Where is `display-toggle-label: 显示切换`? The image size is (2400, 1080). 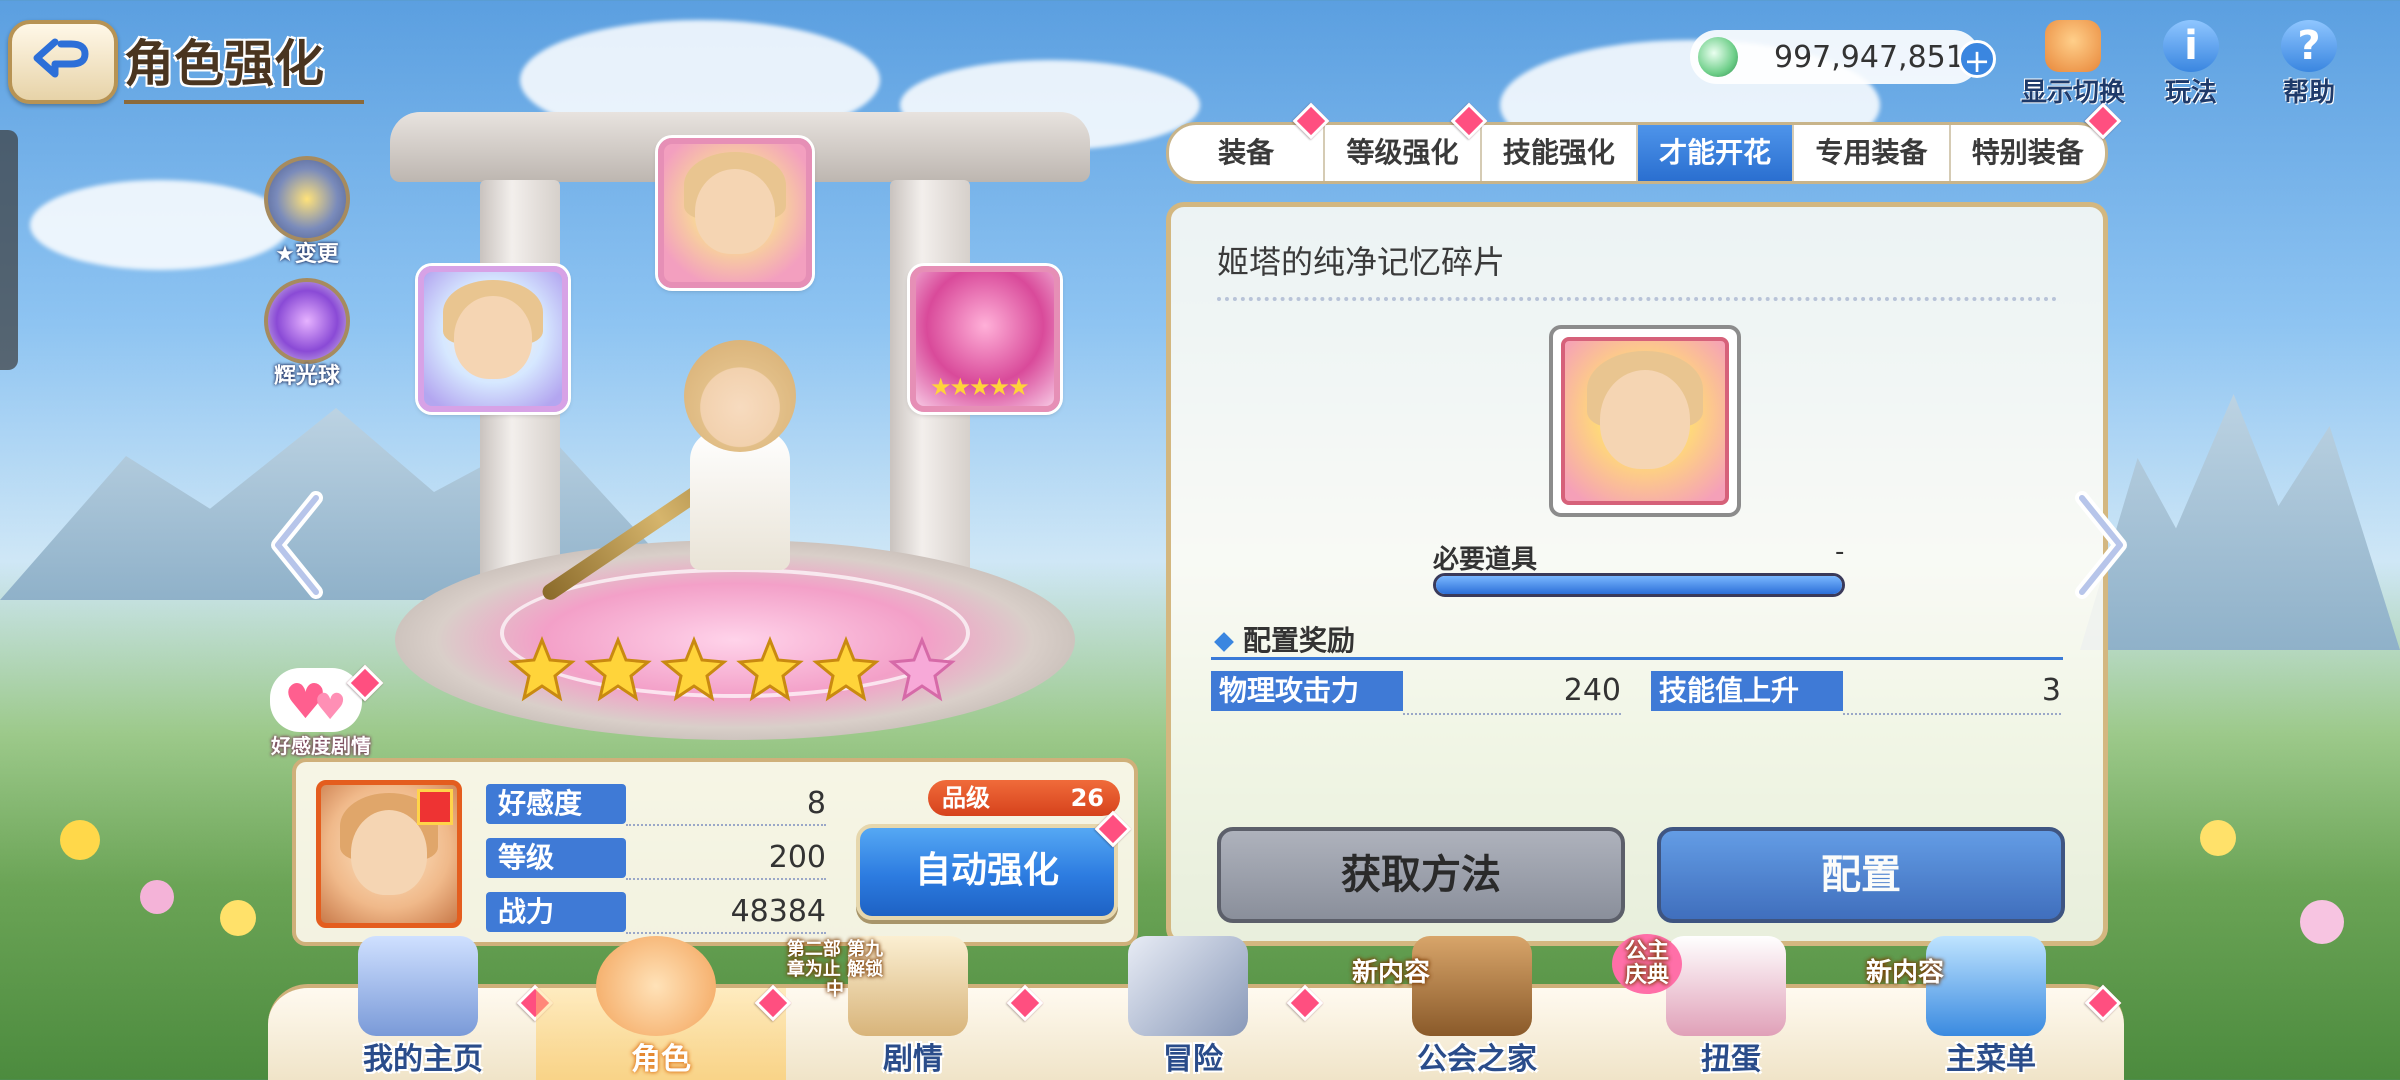
display-toggle-label: 显示切换 is located at coordinates (2072, 93).